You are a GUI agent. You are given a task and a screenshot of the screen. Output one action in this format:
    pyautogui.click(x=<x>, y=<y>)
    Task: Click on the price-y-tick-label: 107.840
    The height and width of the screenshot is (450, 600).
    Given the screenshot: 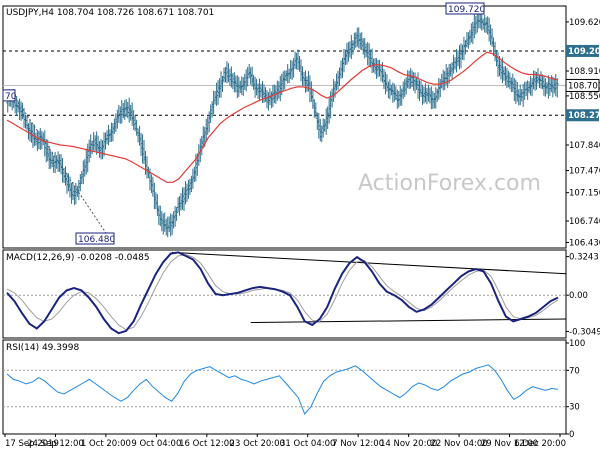 What is the action you would take?
    pyautogui.click(x=584, y=146)
    